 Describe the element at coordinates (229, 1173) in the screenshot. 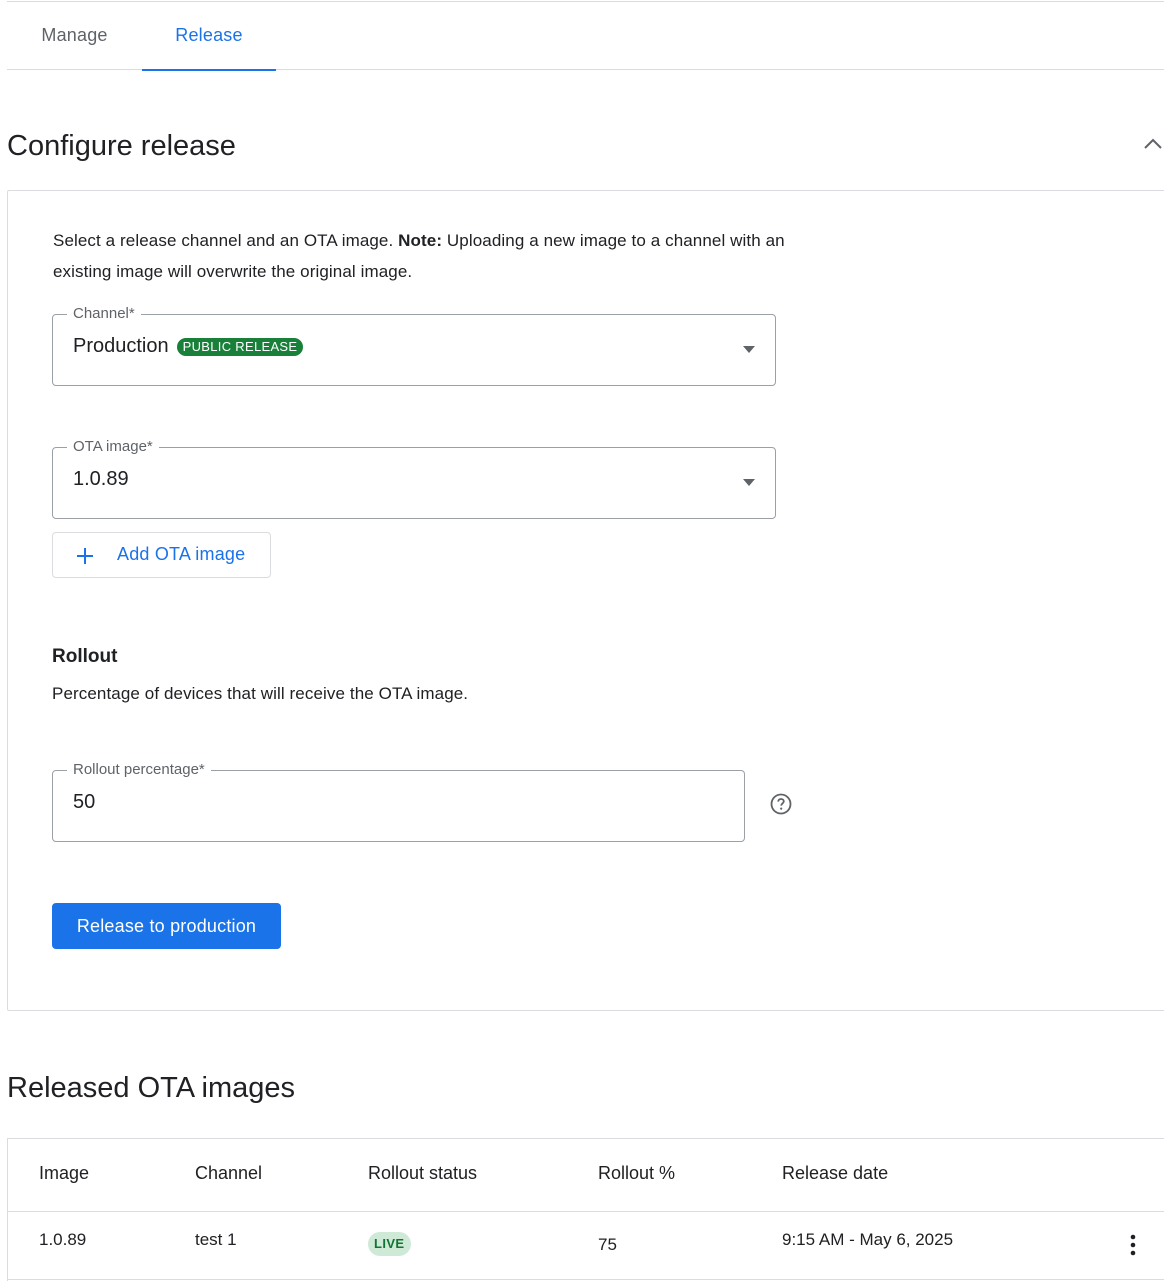

I see `column-header-channel: Channel` at that location.